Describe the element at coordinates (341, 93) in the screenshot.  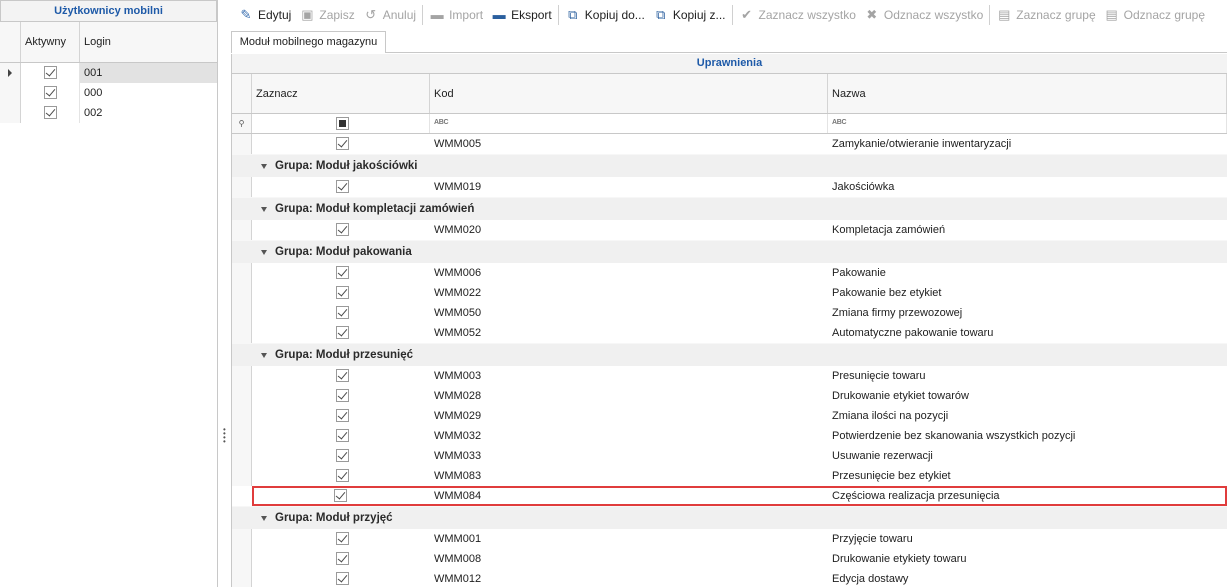
I see `column-header-select: Zaznacz` at that location.